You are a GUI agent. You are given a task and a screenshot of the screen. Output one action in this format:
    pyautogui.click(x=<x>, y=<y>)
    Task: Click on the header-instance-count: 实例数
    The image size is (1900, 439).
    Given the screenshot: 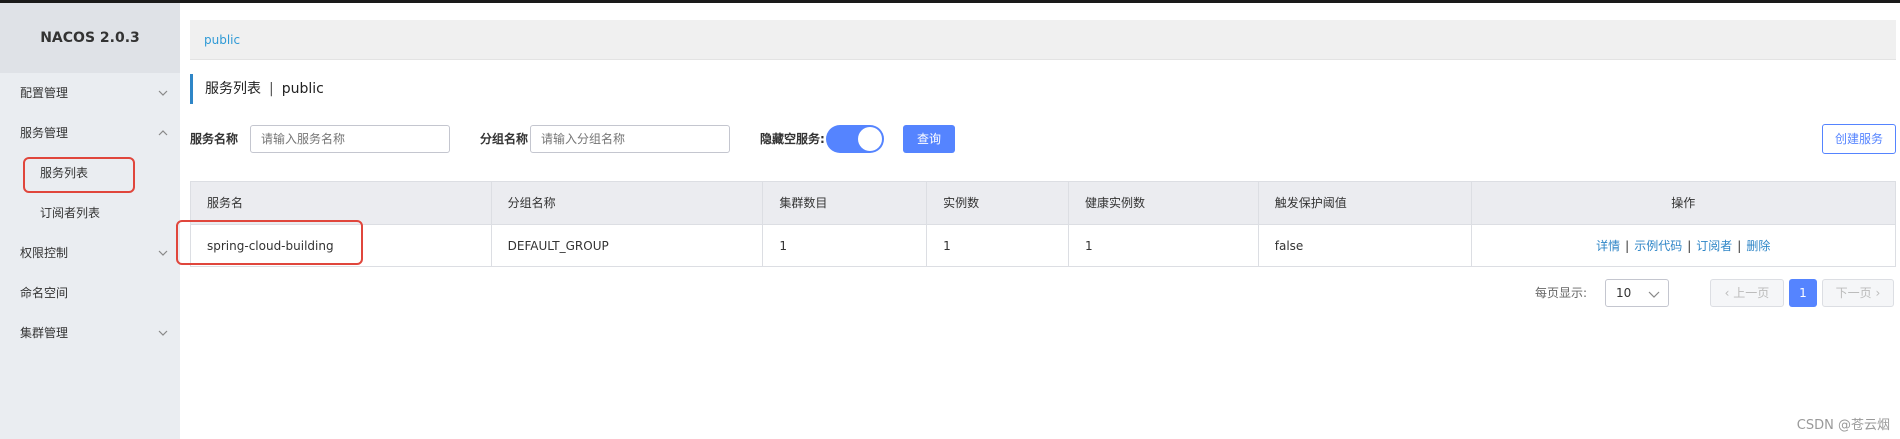 What is the action you would take?
    pyautogui.click(x=998, y=203)
    